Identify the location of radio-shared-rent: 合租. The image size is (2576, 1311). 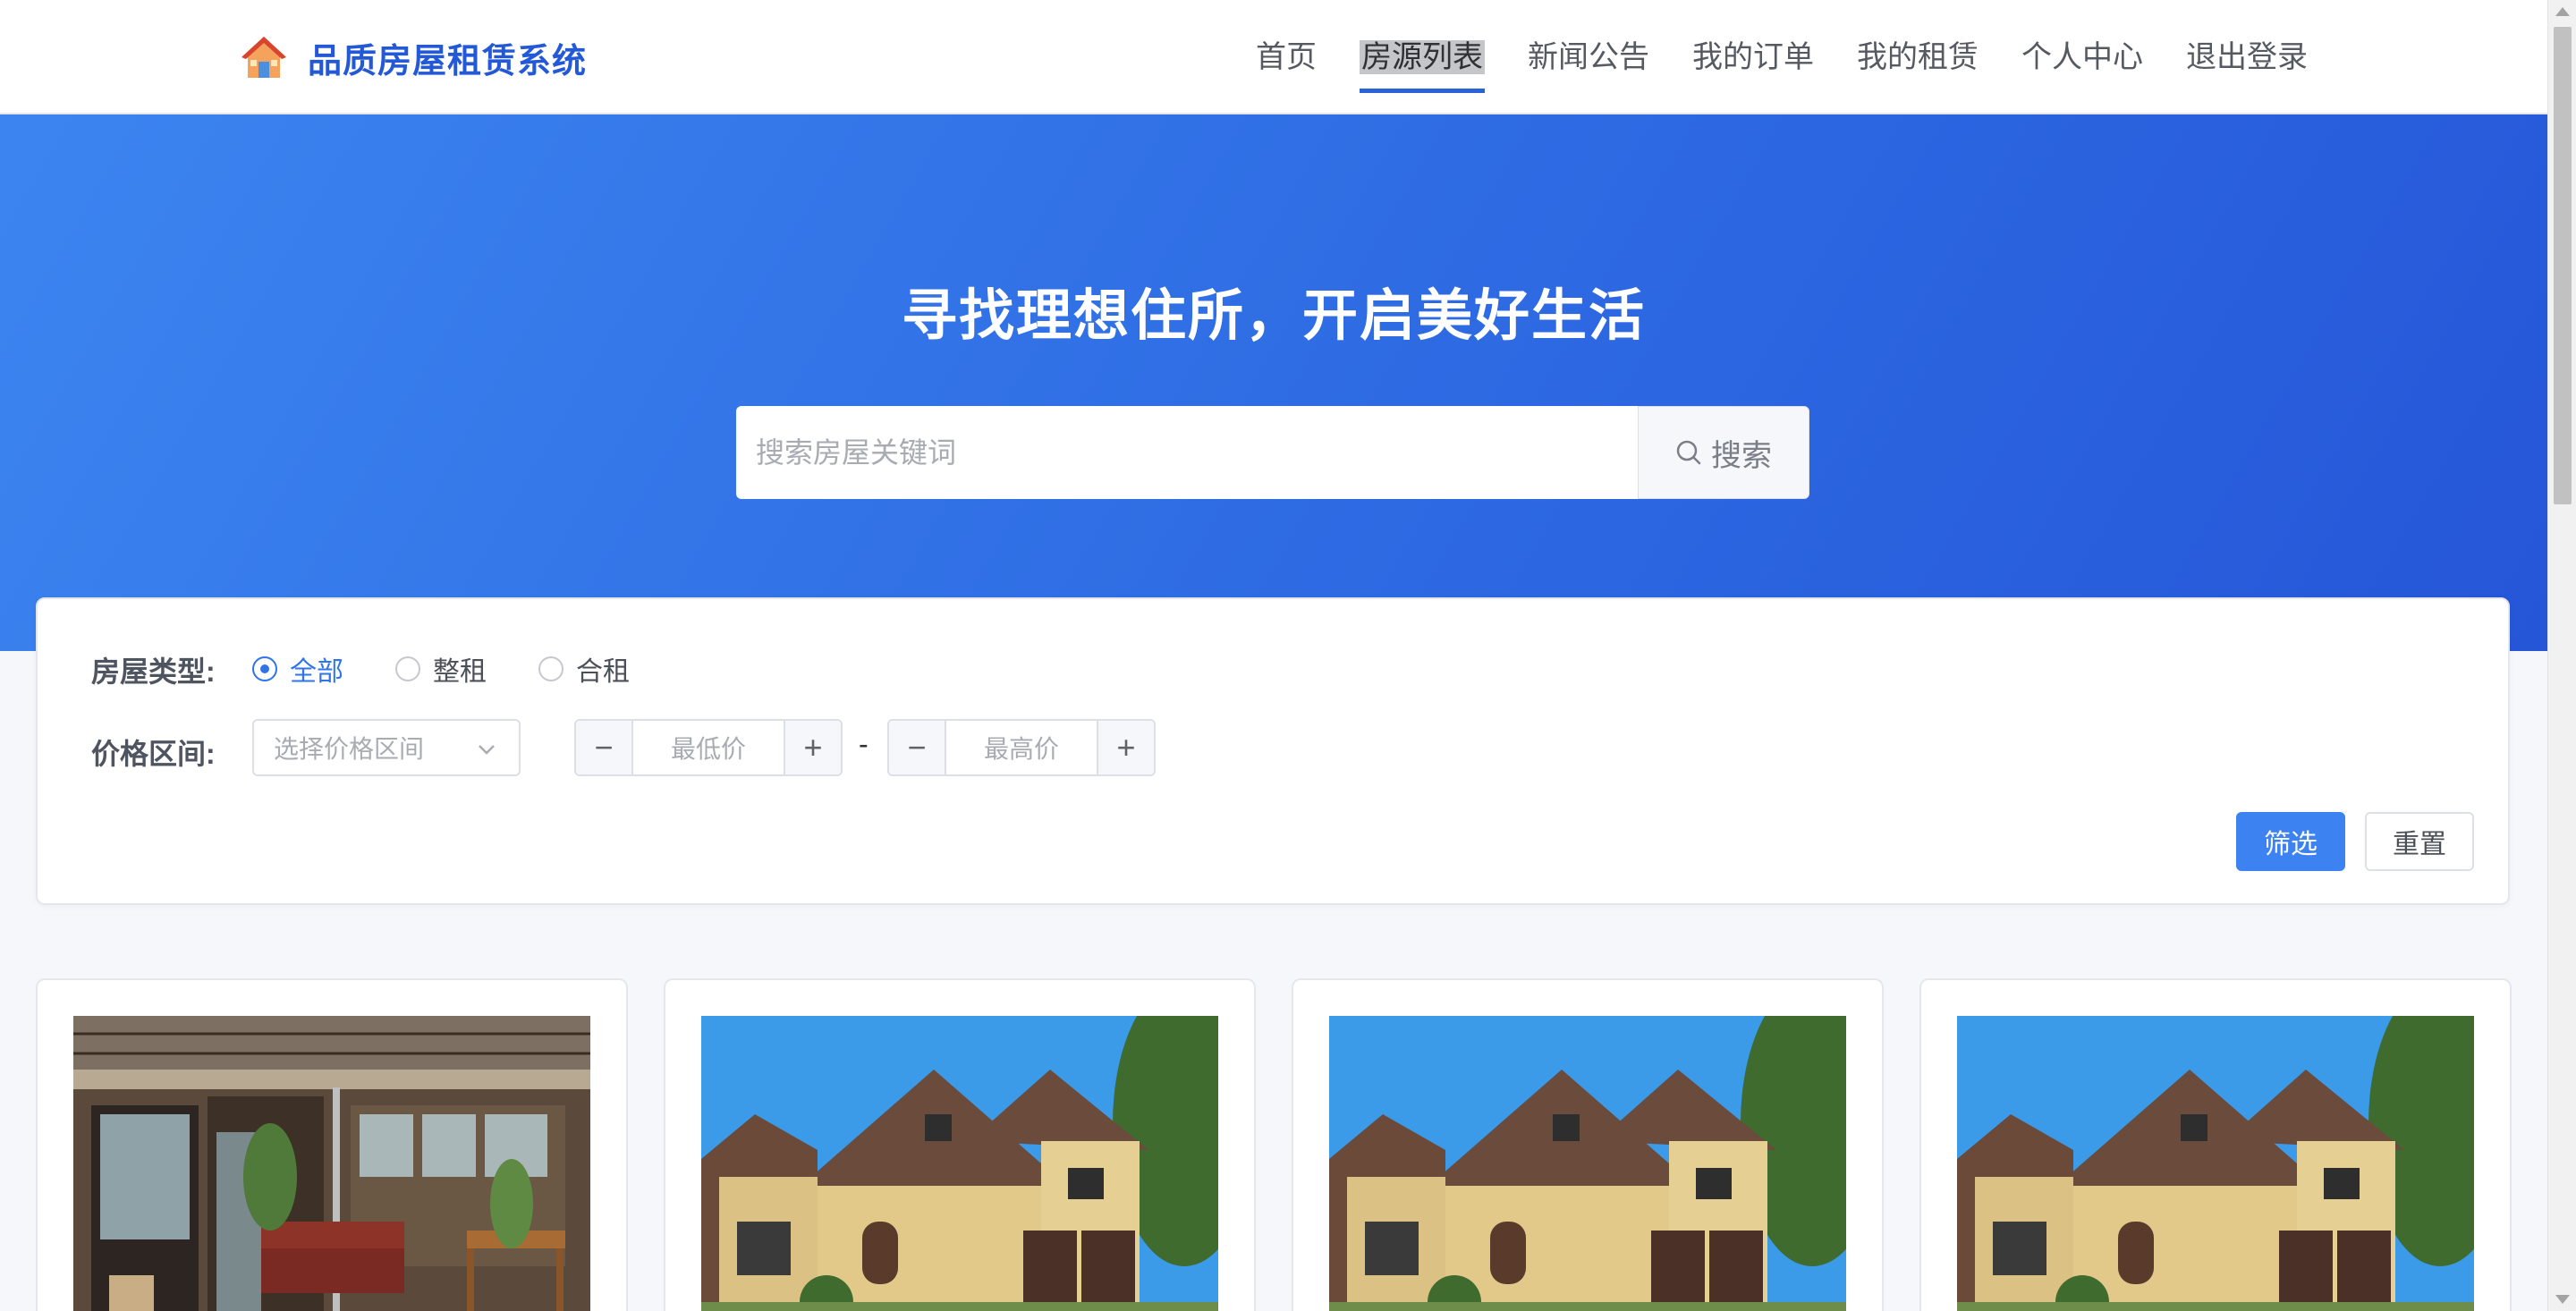
(584, 669).